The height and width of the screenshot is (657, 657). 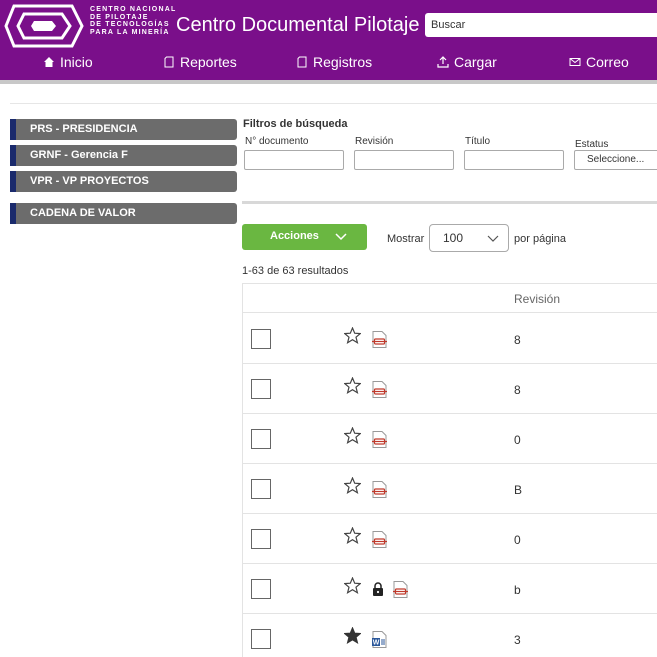 I want to click on logo-line: DE TECNOLOGÍAS, so click(x=130, y=24).